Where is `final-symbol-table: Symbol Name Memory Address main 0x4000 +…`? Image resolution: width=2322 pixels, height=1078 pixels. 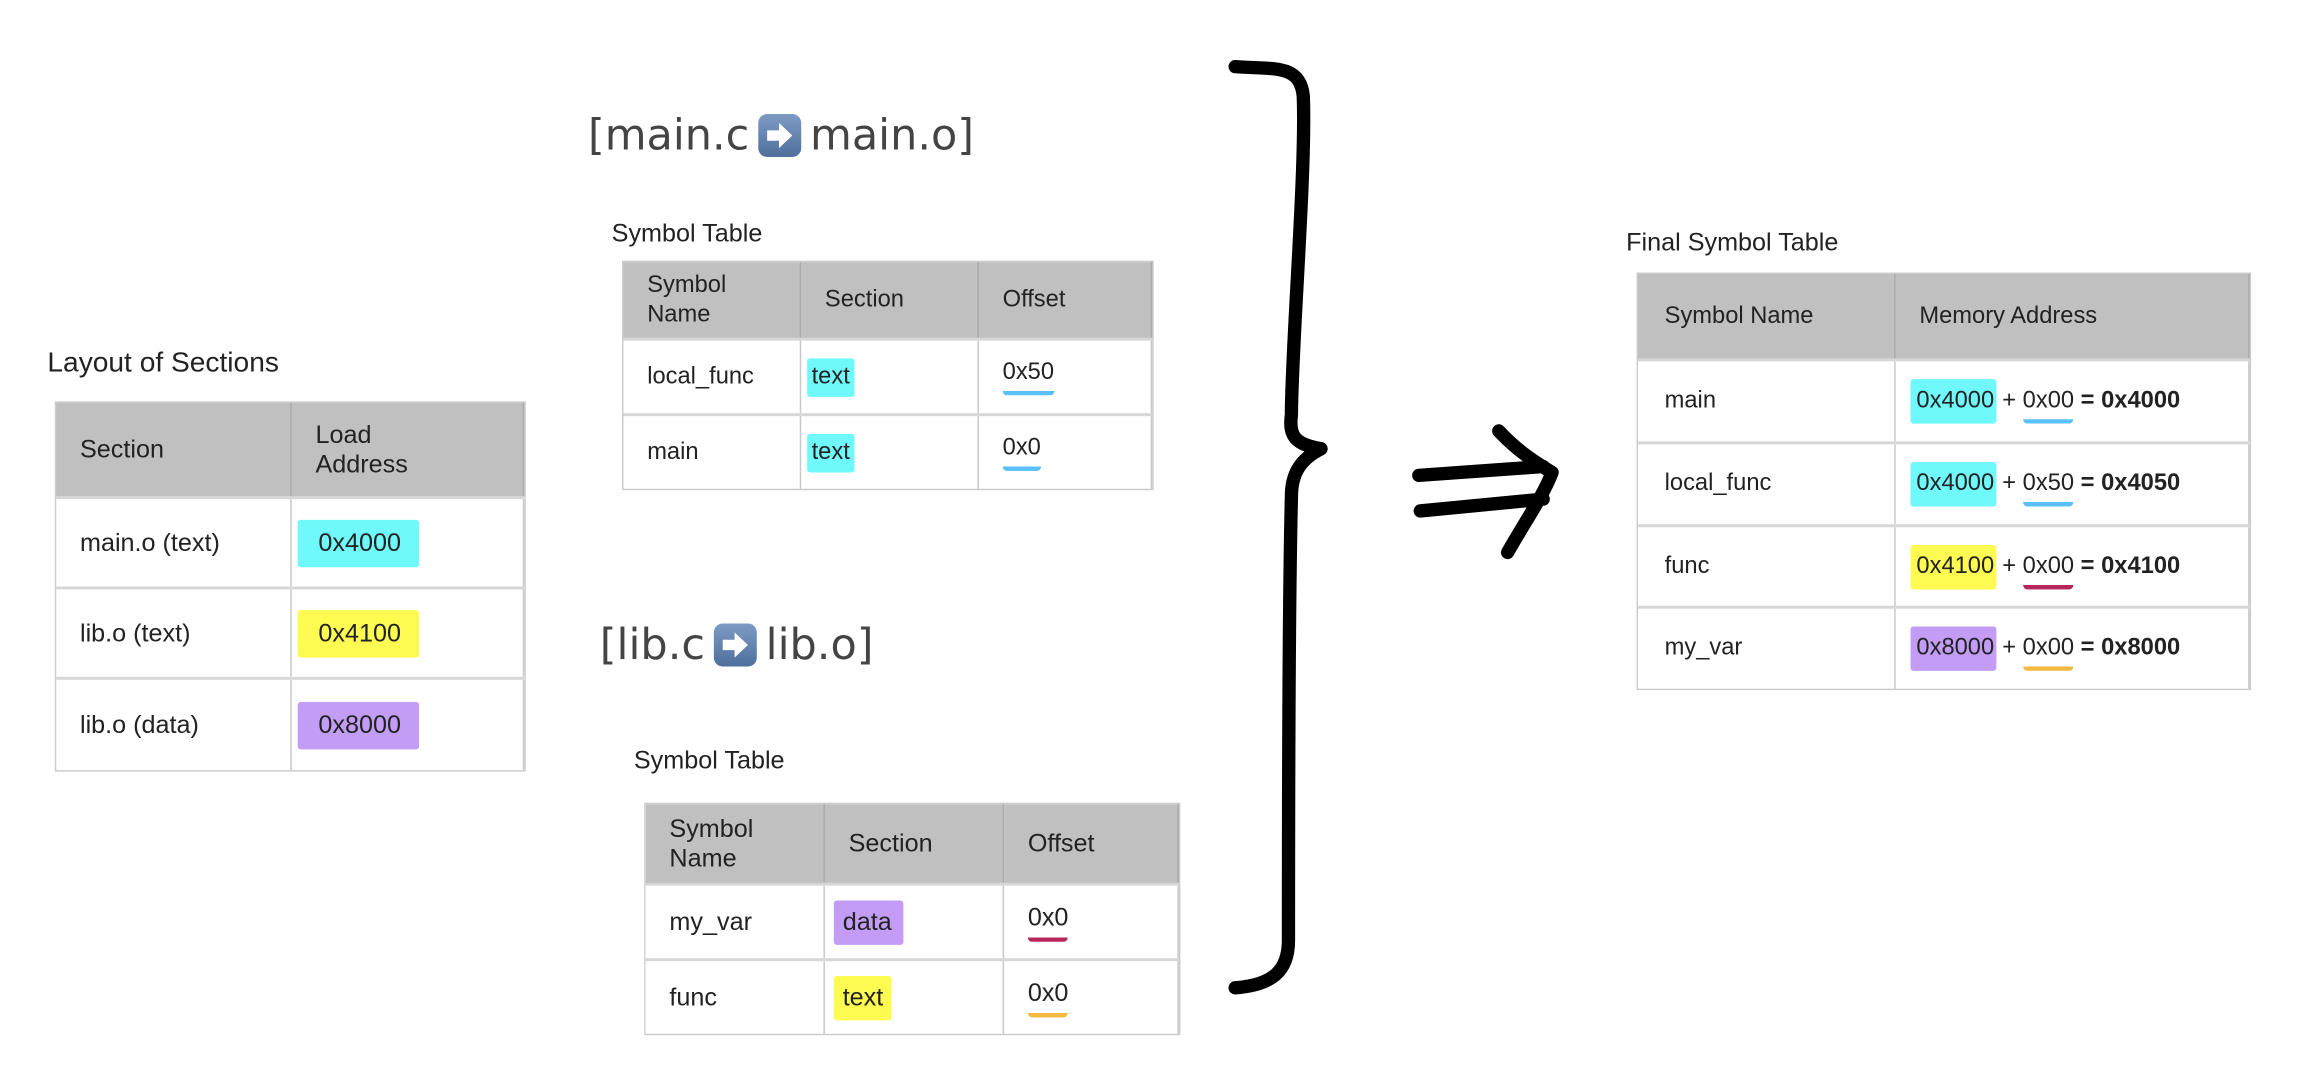 final-symbol-table: Symbol Name Memory Address main 0x4000 +… is located at coordinates (1943, 481).